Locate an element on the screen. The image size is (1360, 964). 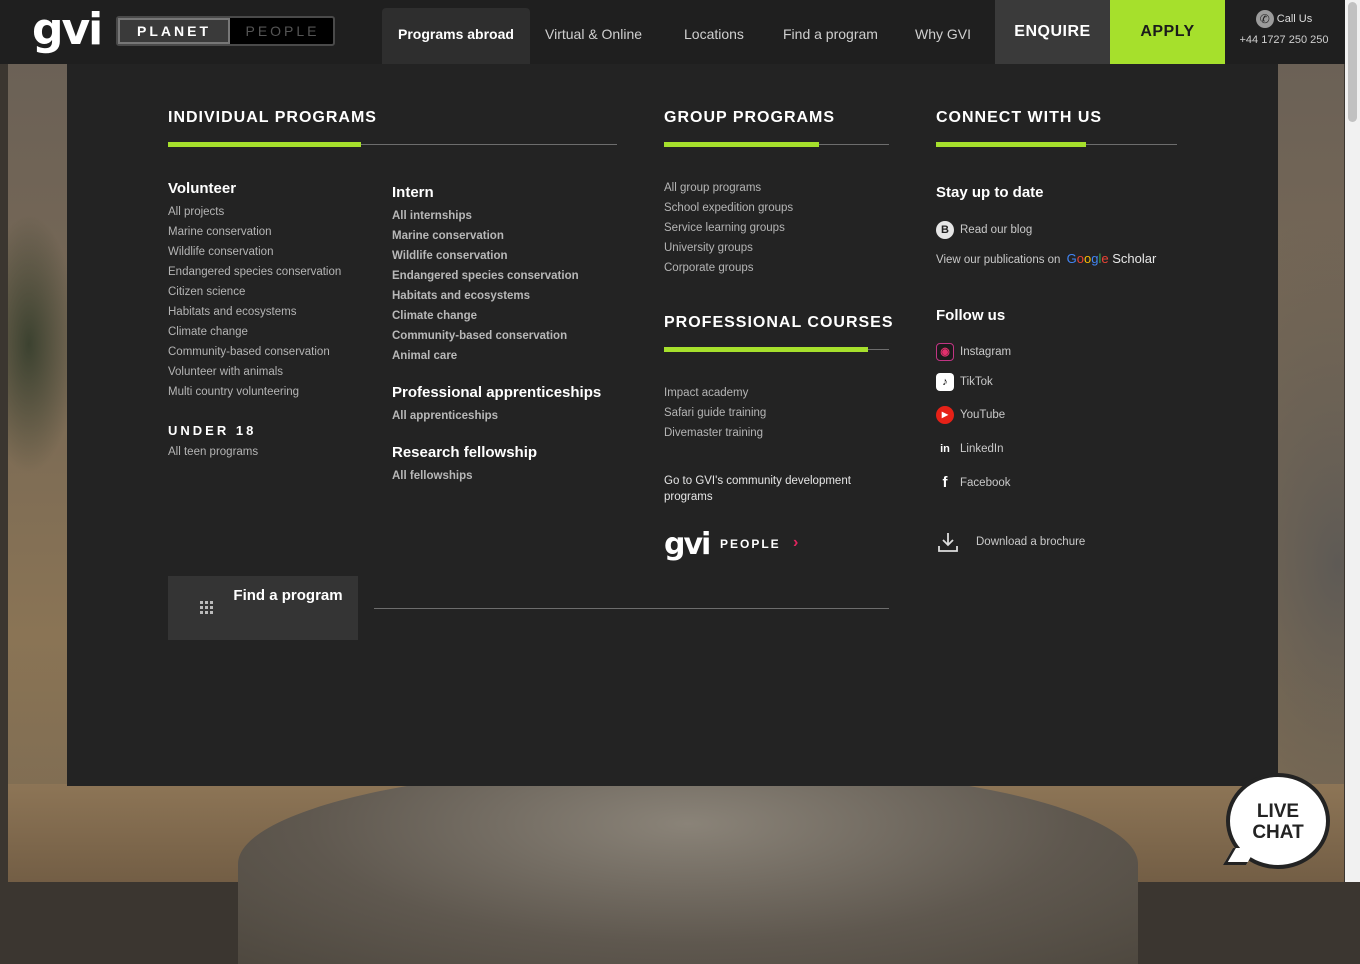
list-item: Corporate groups is located at coordinates (728, 268).